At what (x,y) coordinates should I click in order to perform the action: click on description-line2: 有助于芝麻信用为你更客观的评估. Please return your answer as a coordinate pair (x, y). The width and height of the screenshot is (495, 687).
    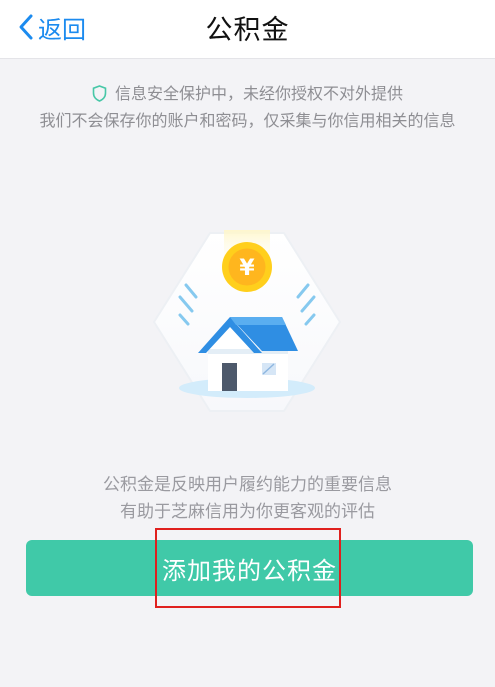
    Looking at the image, I should click on (247, 512).